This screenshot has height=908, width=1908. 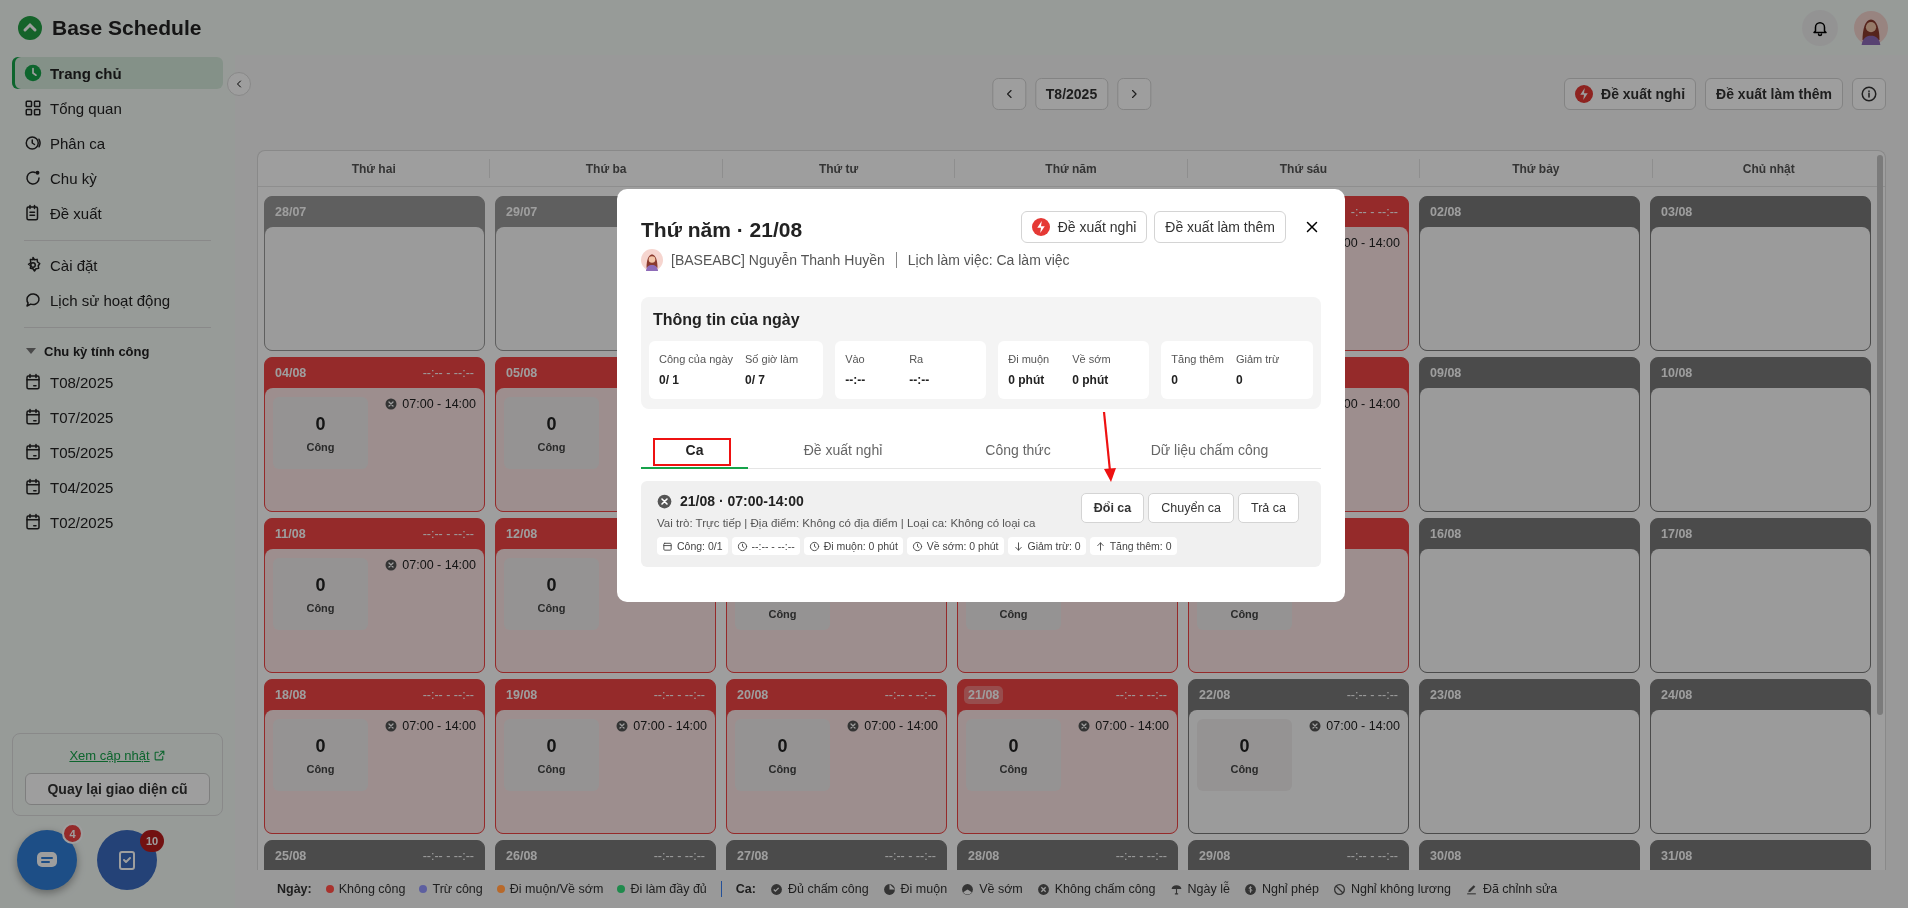 I want to click on day-date: 26/08, so click(x=522, y=856).